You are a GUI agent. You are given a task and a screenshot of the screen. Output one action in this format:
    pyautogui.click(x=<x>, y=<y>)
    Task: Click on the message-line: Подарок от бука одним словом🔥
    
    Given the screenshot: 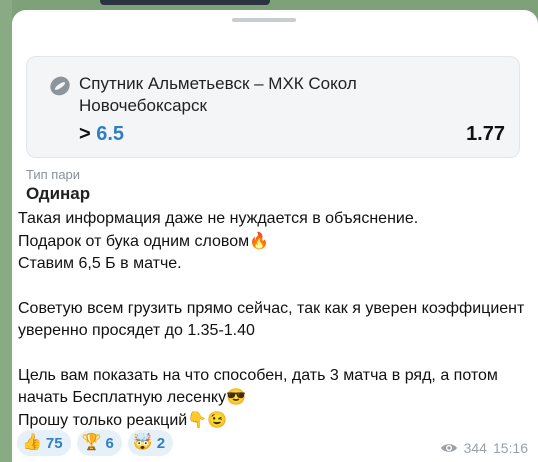 What is the action you would take?
    pyautogui.click(x=144, y=241)
    